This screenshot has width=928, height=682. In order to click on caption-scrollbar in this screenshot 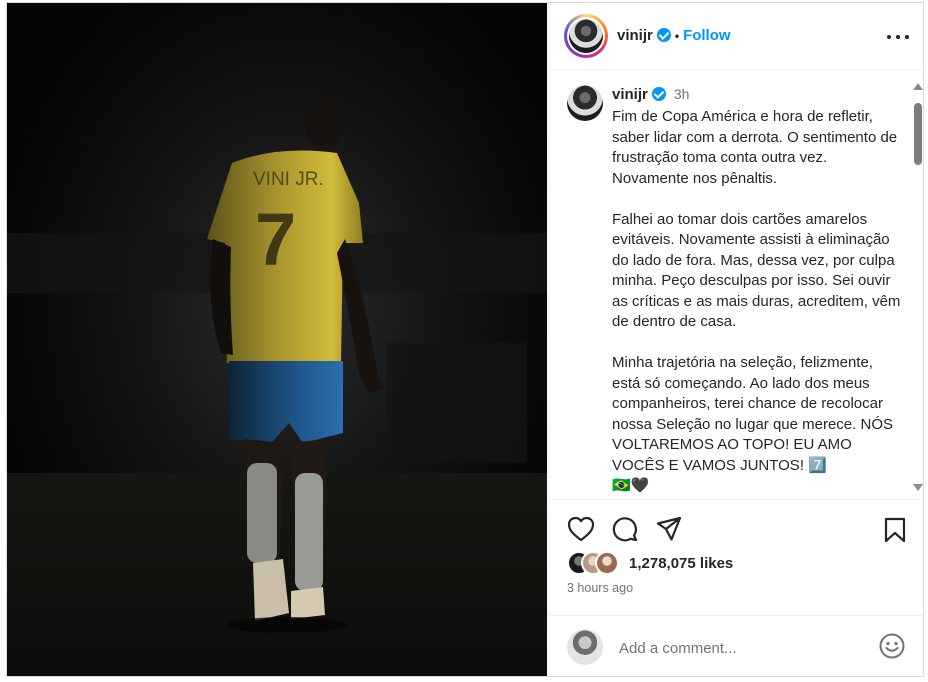, I will do `click(917, 287)`.